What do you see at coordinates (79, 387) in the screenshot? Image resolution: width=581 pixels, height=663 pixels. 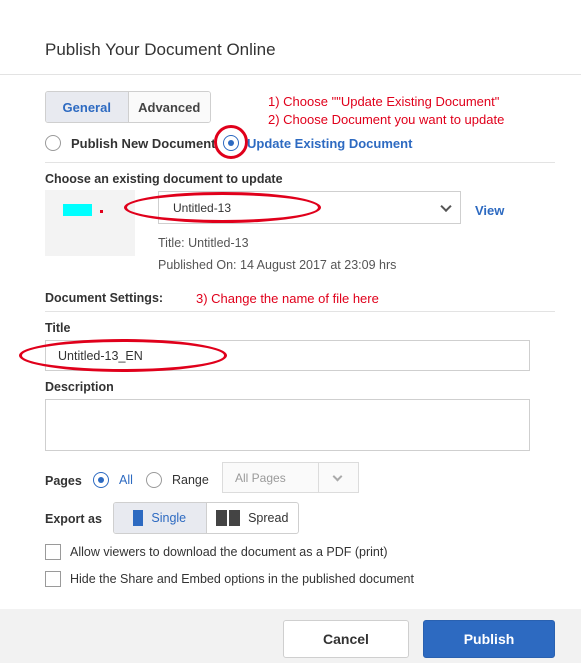 I see `description-label: Description` at bounding box center [79, 387].